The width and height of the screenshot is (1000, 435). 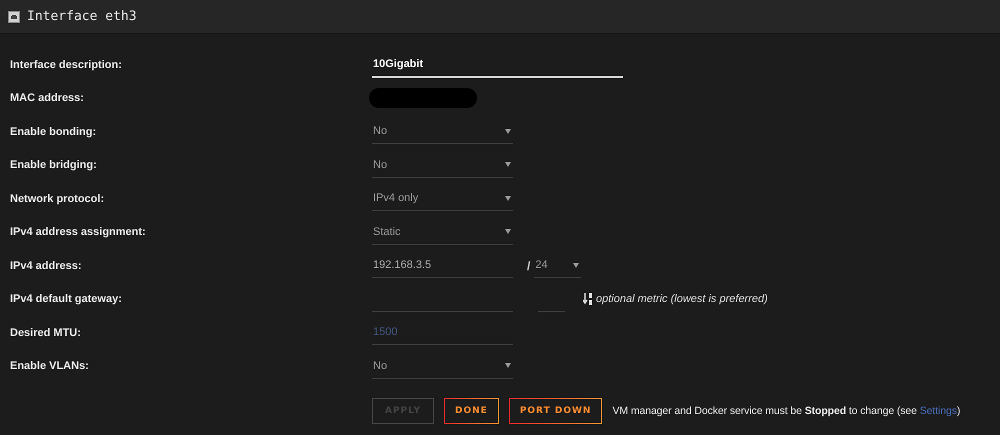 I want to click on dropdown: IPv4 only, so click(x=442, y=199).